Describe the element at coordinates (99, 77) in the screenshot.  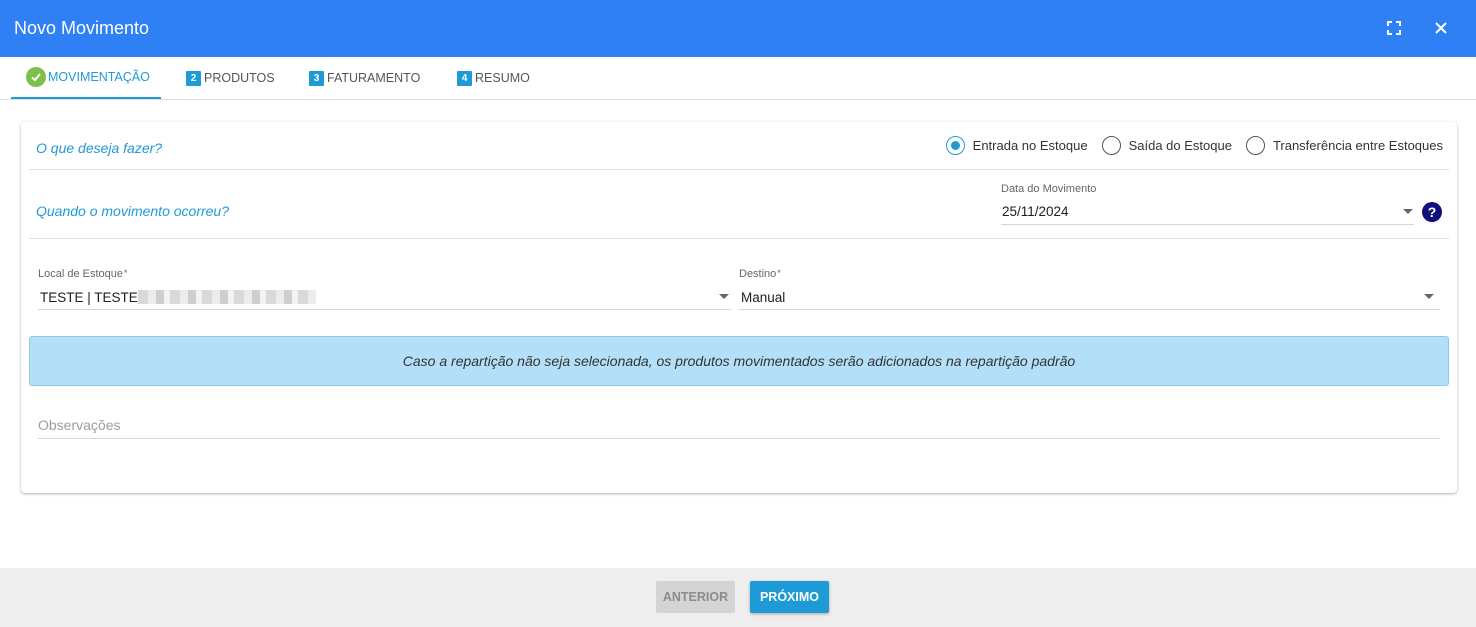
I see `tab-label: MOVIMENTAÇÃO` at that location.